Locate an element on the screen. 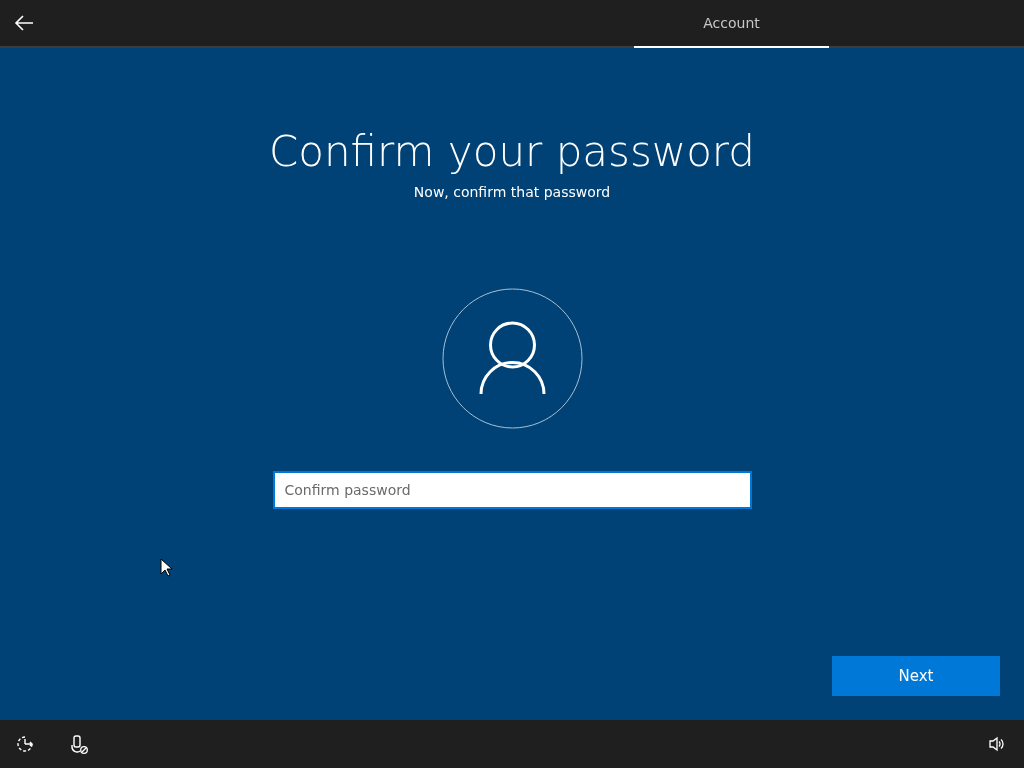 The height and width of the screenshot is (768, 1024). mouse-pointer-icon is located at coordinates (166, 567).